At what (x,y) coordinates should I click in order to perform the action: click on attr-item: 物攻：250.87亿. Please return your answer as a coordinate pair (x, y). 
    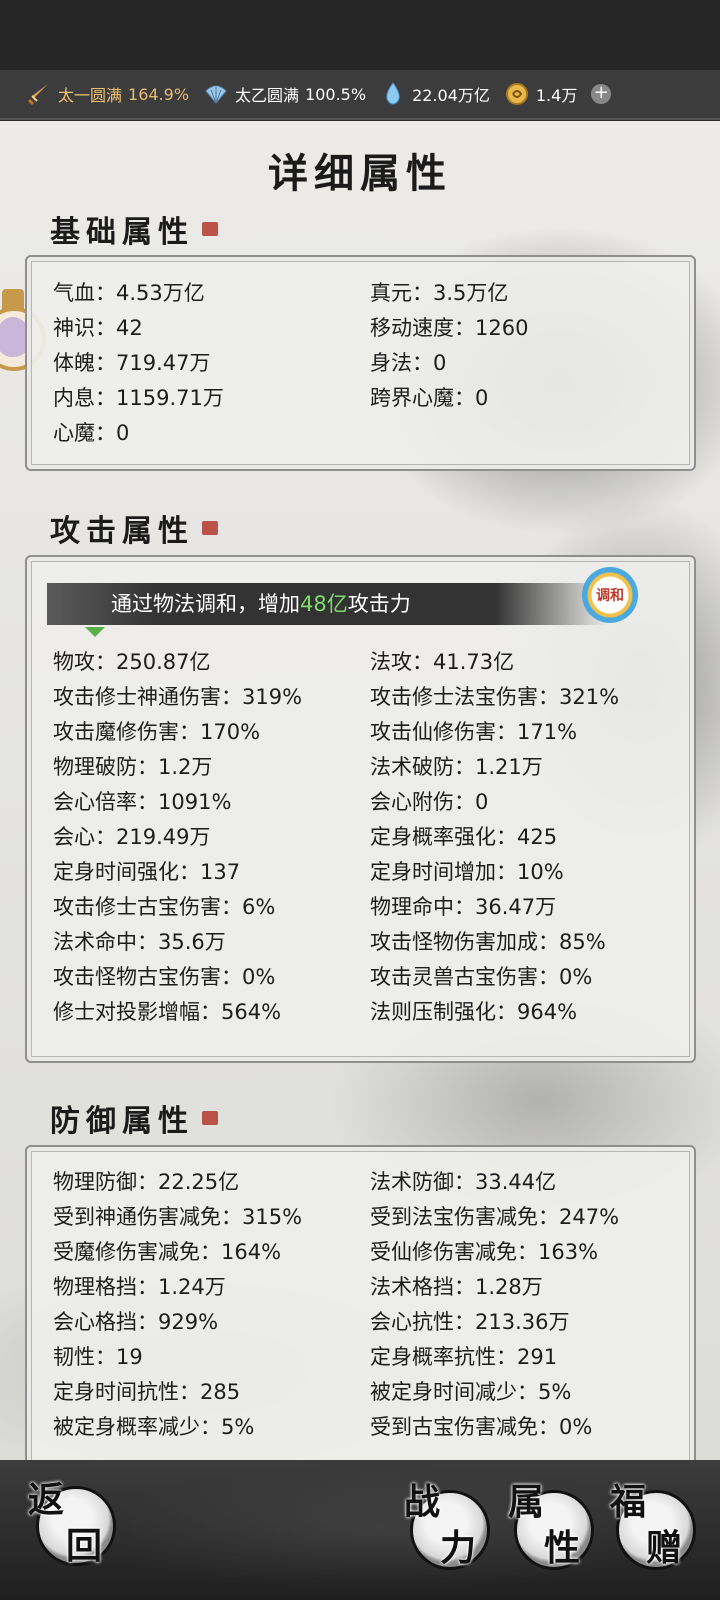
    Looking at the image, I should click on (132, 662).